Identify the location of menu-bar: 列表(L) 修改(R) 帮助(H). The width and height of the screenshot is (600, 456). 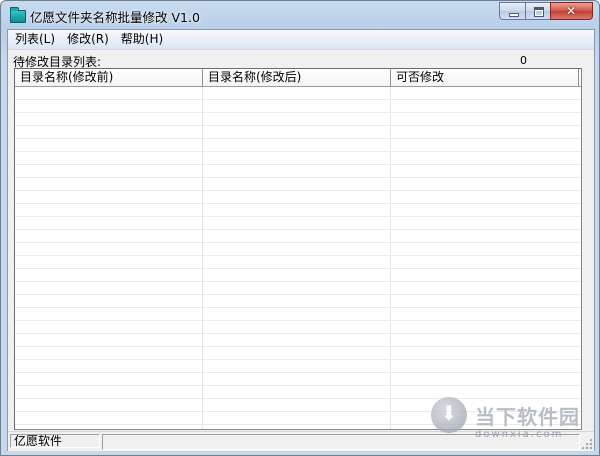
(301, 40).